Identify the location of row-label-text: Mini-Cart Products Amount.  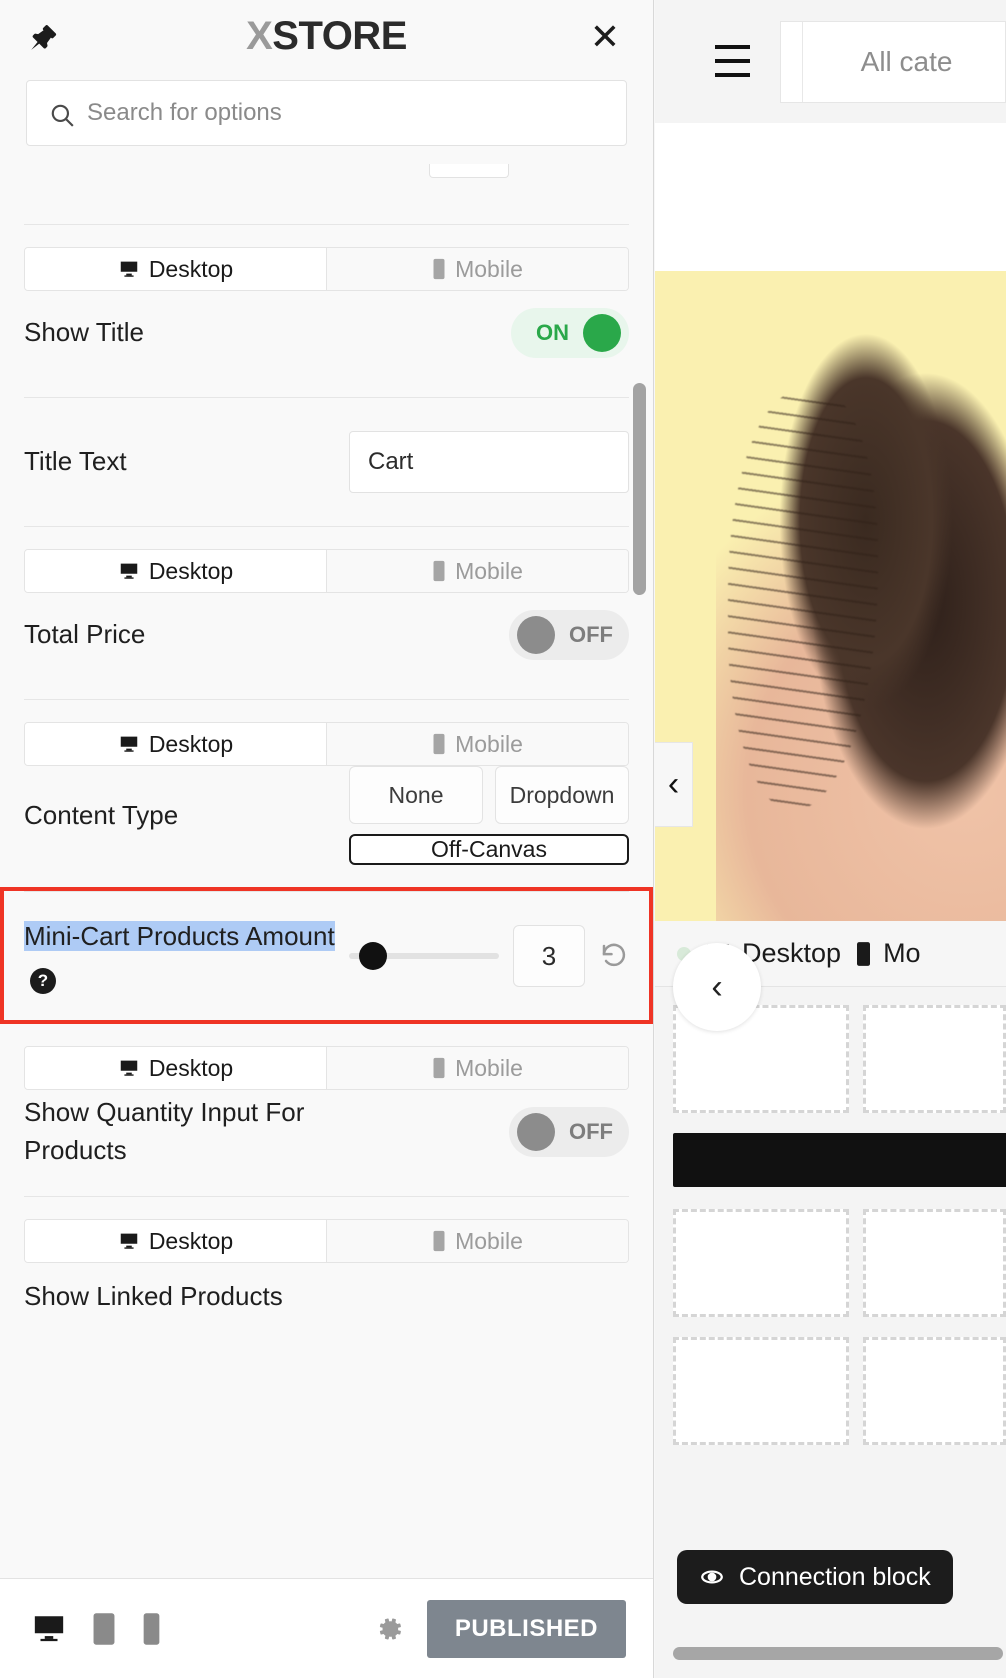
(179, 935).